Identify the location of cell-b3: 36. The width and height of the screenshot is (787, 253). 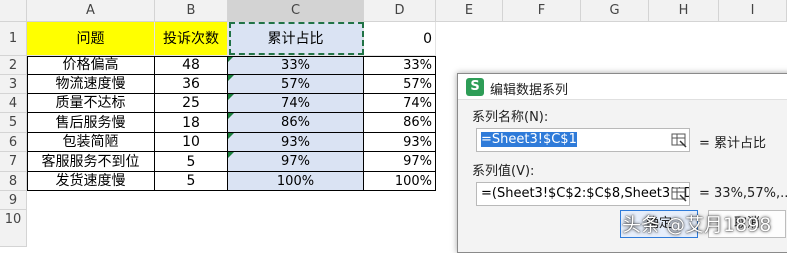
(191, 84).